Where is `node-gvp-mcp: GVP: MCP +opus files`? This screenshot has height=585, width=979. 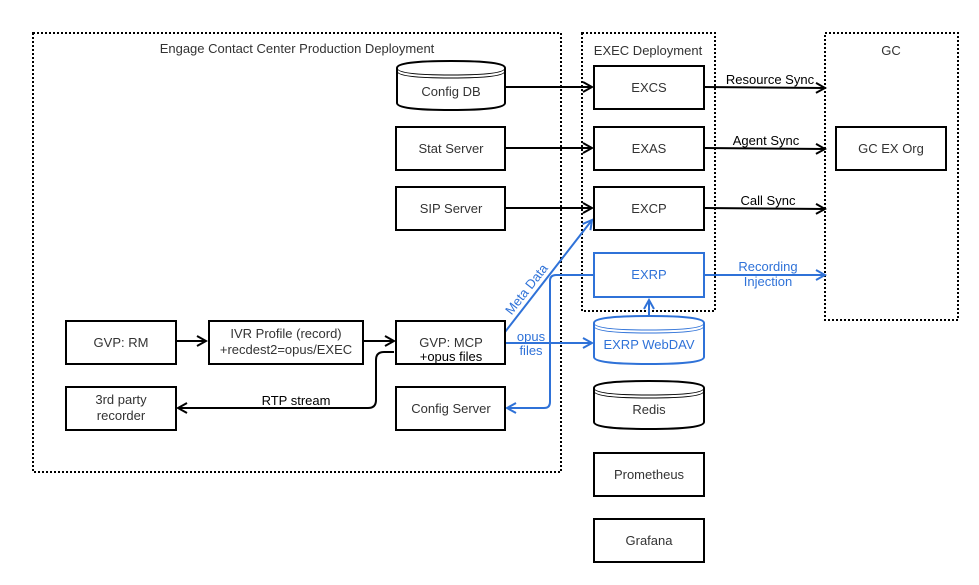 node-gvp-mcp: GVP: MCP +opus files is located at coordinates (450, 342).